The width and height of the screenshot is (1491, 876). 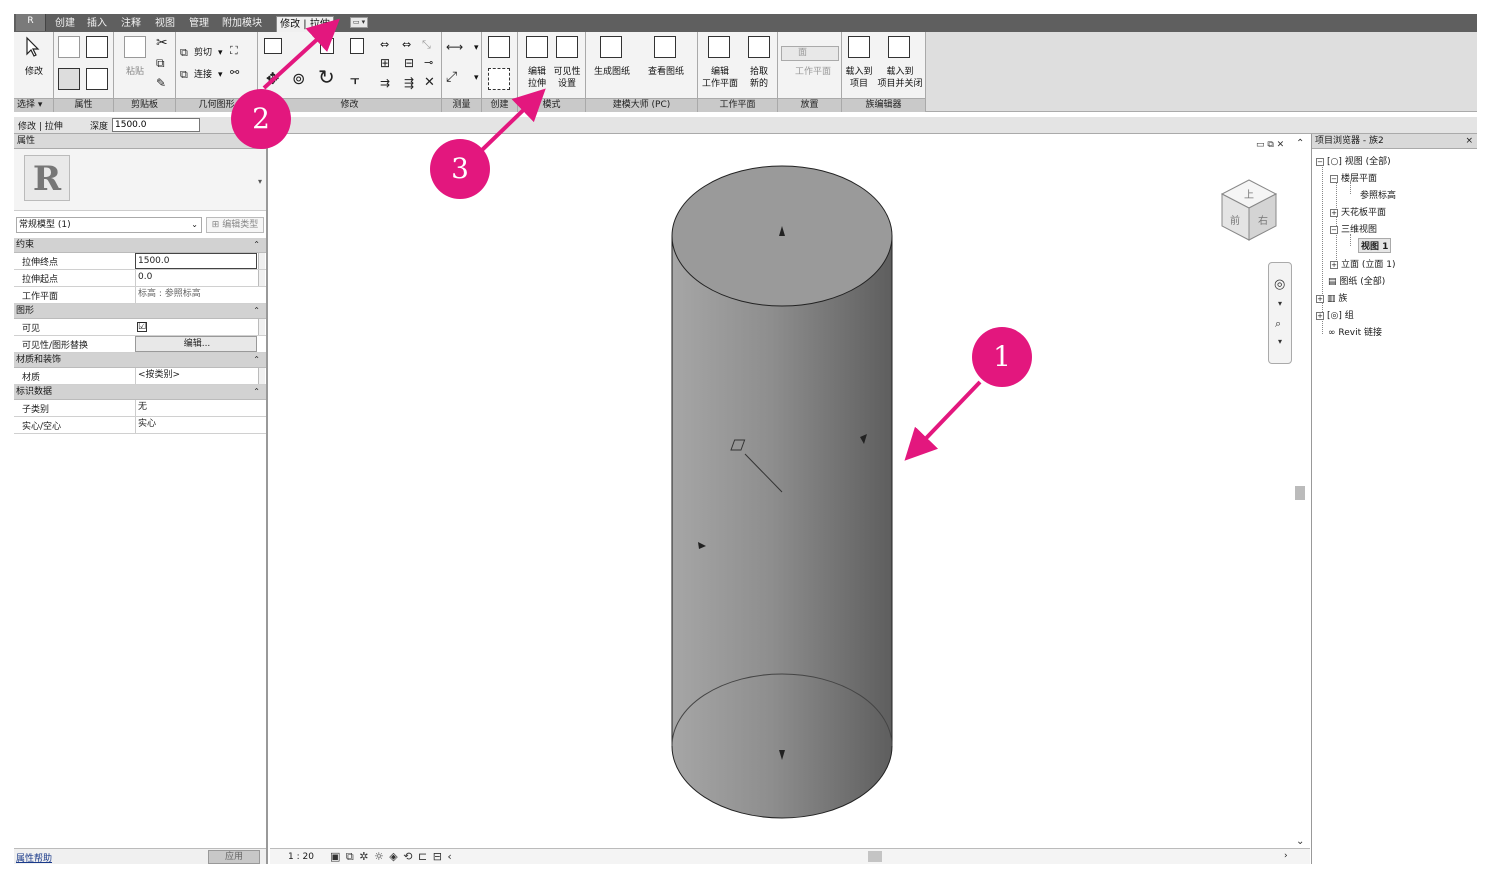 What do you see at coordinates (409, 63) in the screenshot?
I see `offset-icon: ⊟` at bounding box center [409, 63].